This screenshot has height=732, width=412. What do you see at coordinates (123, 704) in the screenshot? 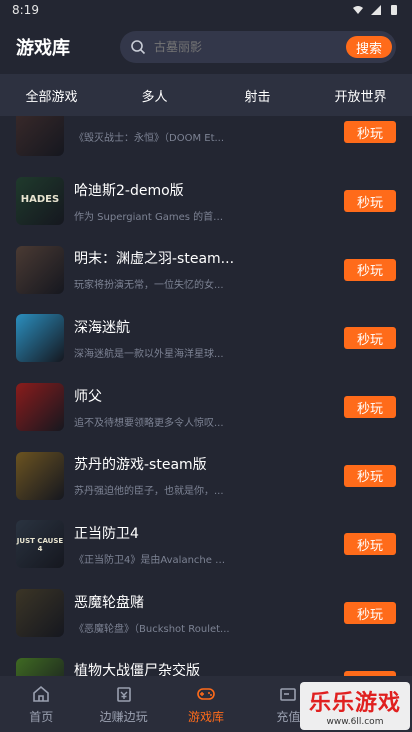
I see `nav-earn-play: 边赚边玩` at bounding box center [123, 704].